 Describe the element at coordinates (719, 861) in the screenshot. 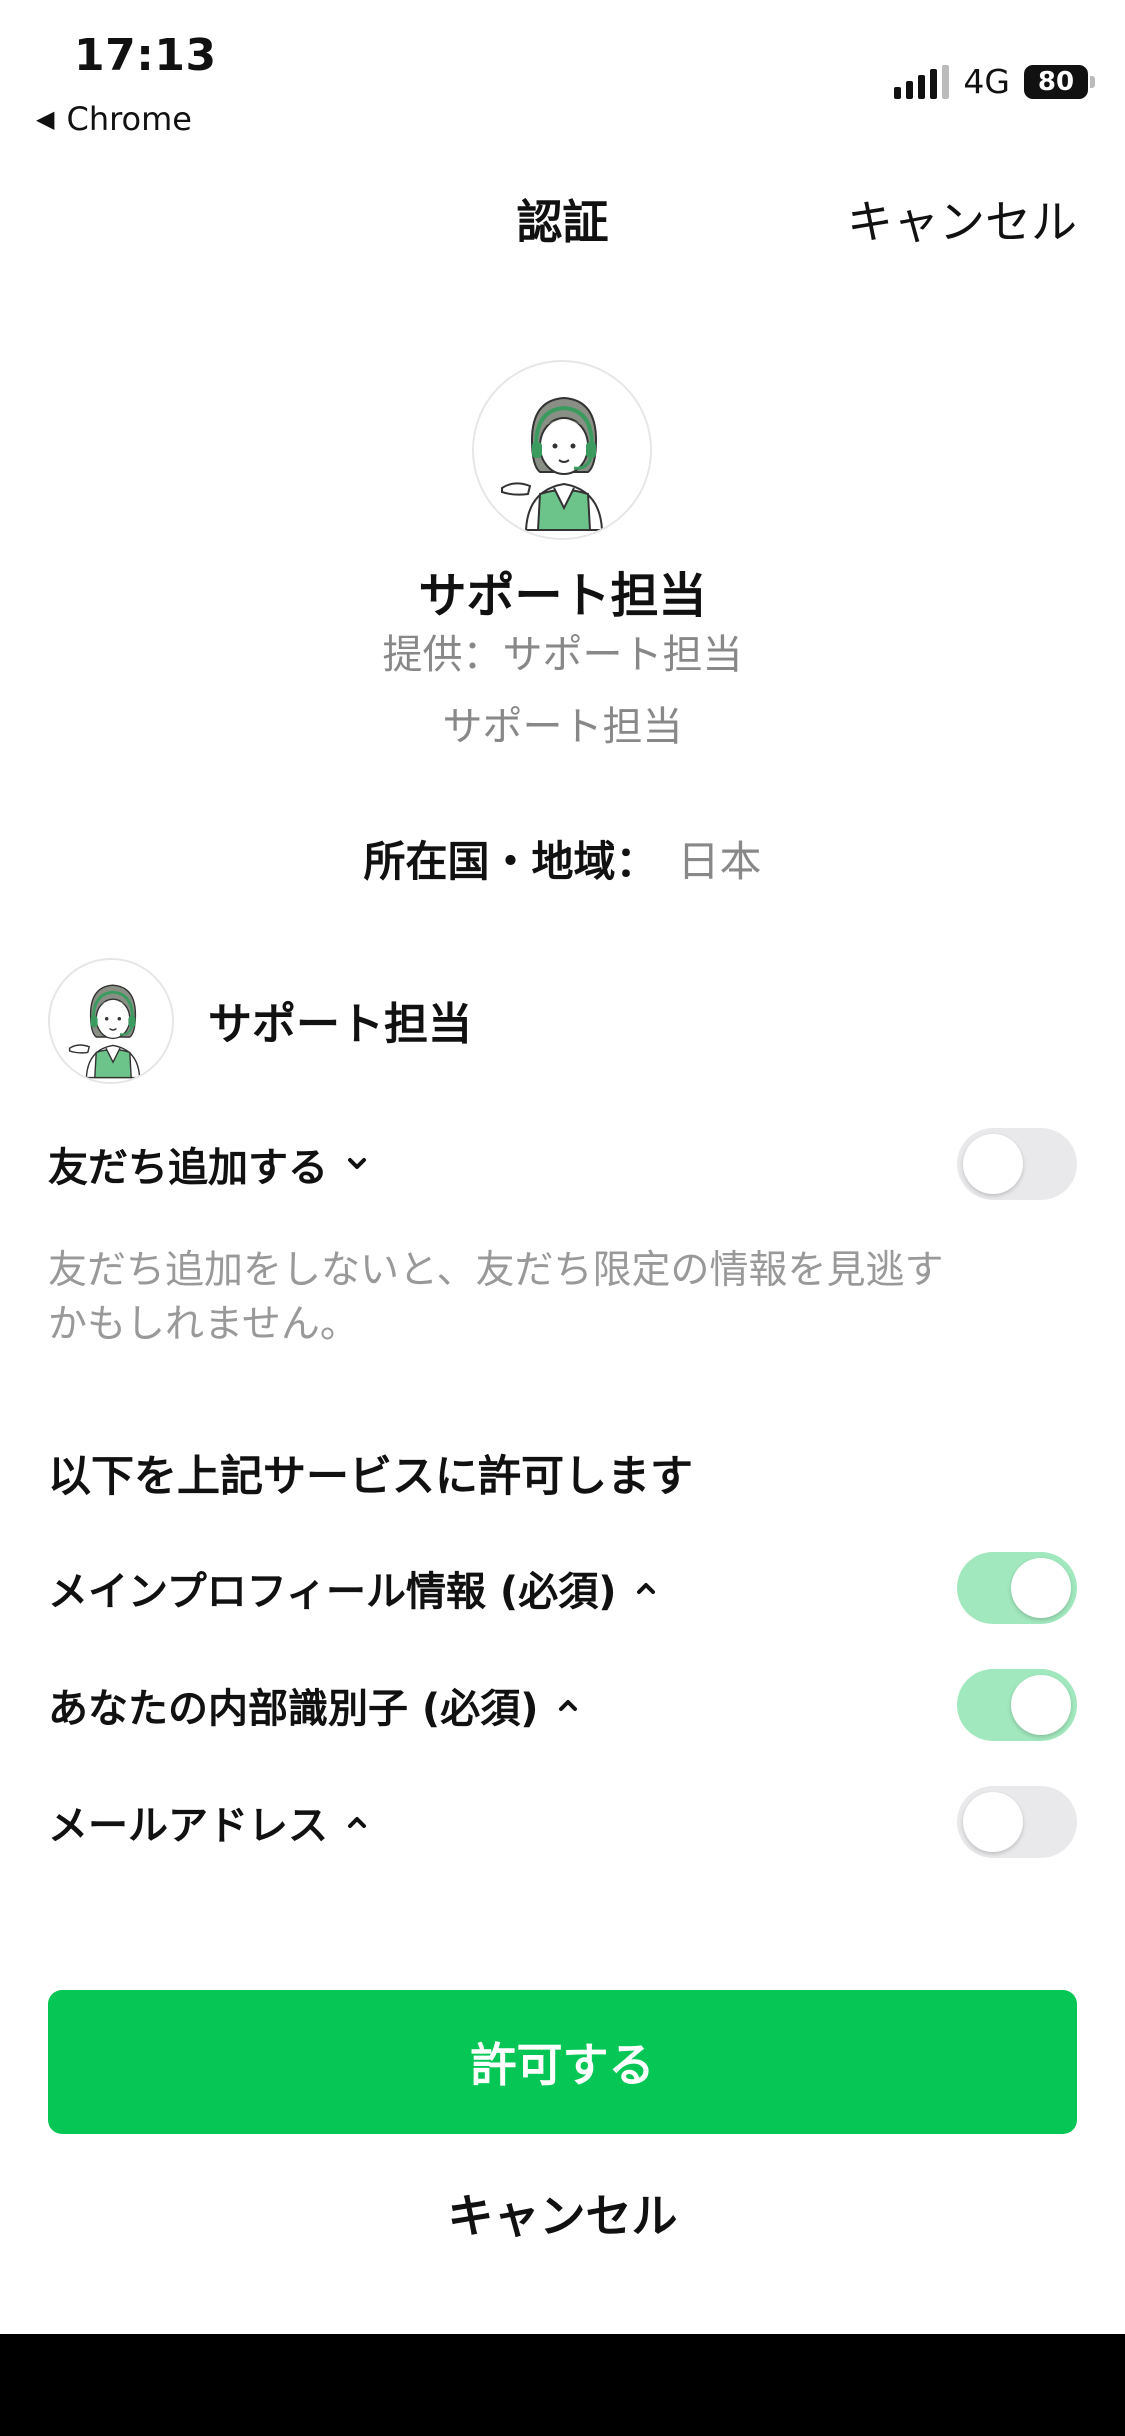

I see `region-value: 日本` at that location.